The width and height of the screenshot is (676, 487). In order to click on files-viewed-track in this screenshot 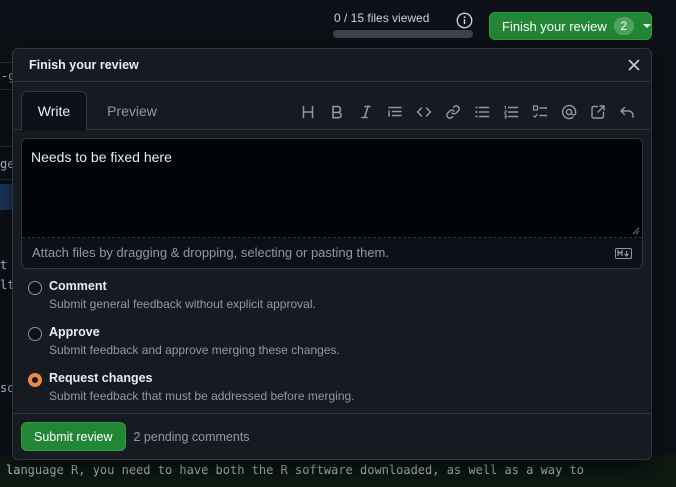, I will do `click(403, 34)`.